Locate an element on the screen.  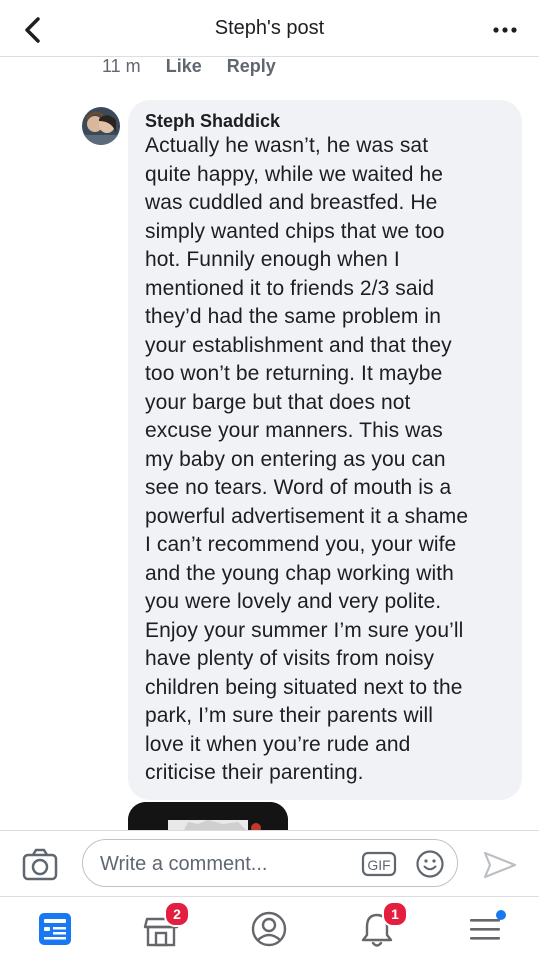
comment-composer: Write a comment... GIF is located at coordinates (269, 863).